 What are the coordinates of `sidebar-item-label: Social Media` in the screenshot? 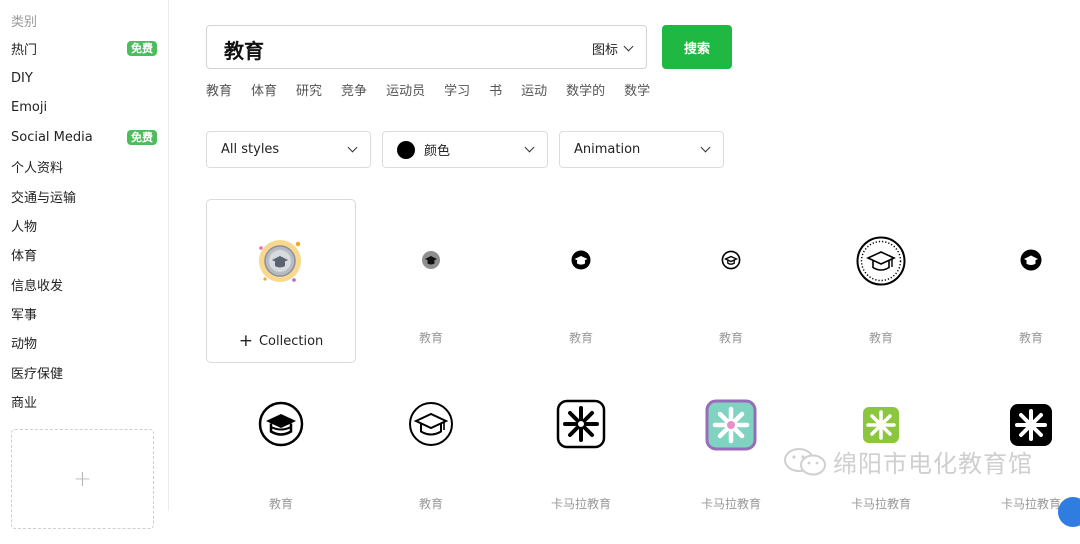 It's located at (52, 137).